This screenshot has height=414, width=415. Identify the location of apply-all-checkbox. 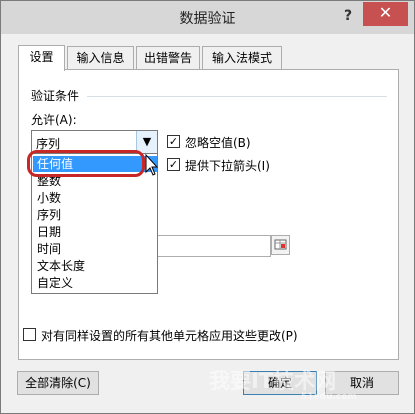
(29, 334).